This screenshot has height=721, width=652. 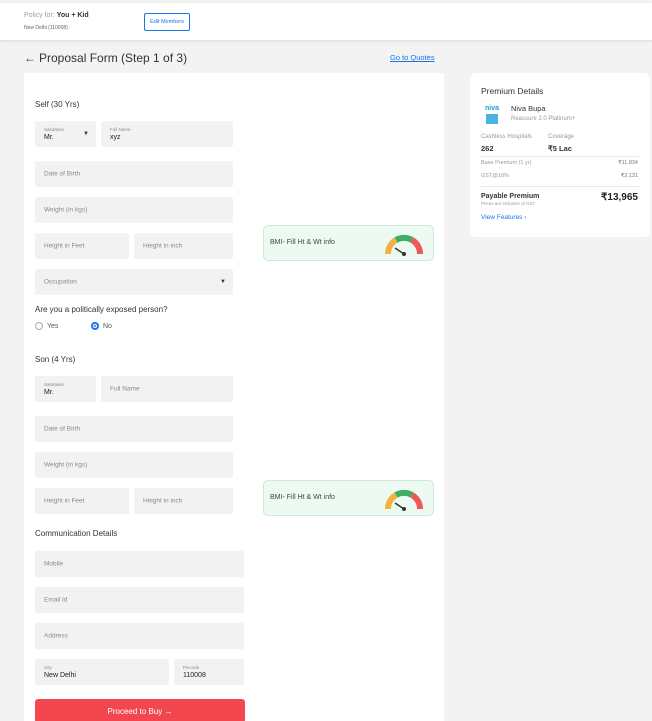 What do you see at coordinates (101, 326) in the screenshot?
I see `pep-no-option: No` at bounding box center [101, 326].